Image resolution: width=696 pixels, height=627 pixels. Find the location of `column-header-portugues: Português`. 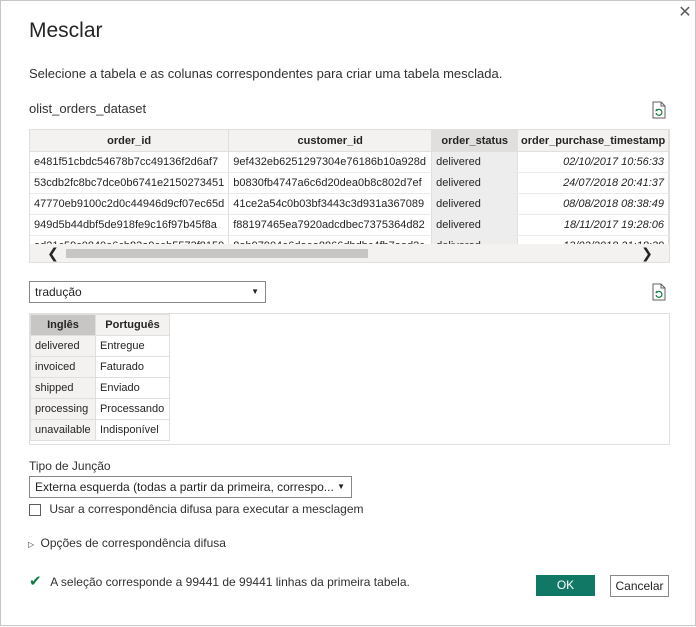

column-header-portugues: Português is located at coordinates (132, 325).